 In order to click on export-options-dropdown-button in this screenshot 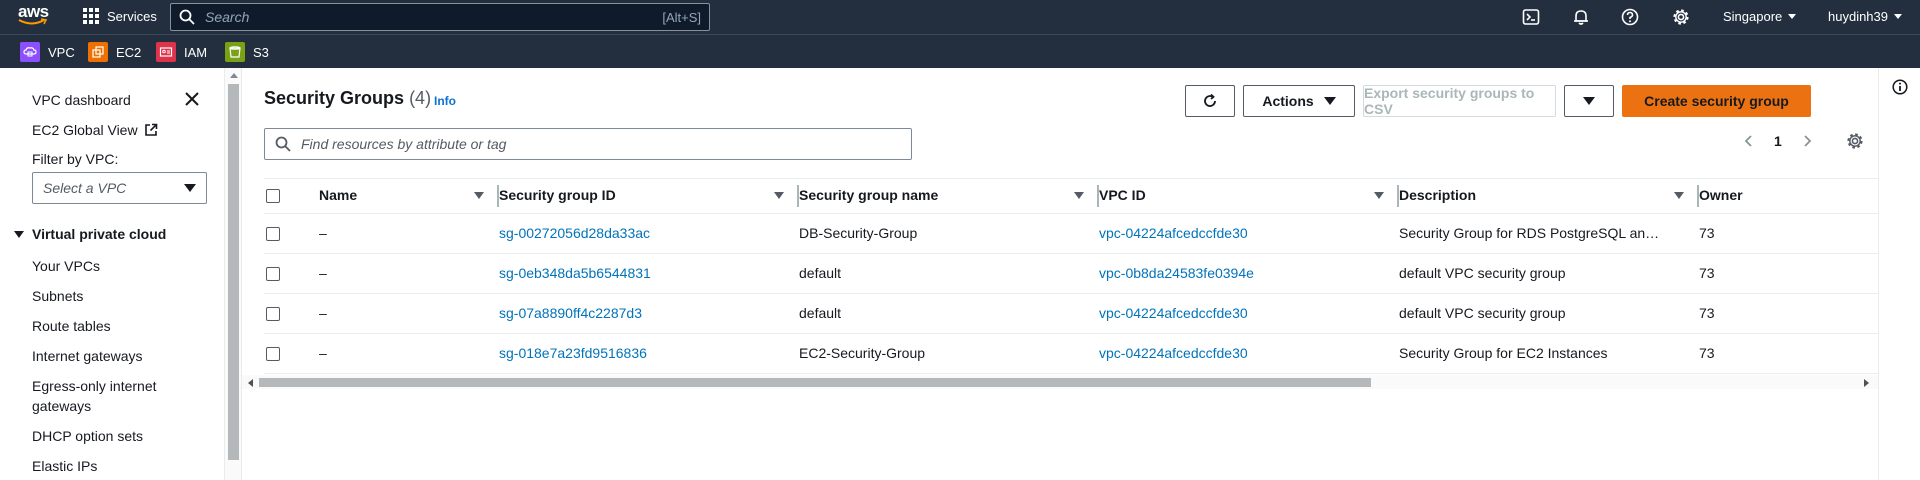, I will do `click(1589, 101)`.